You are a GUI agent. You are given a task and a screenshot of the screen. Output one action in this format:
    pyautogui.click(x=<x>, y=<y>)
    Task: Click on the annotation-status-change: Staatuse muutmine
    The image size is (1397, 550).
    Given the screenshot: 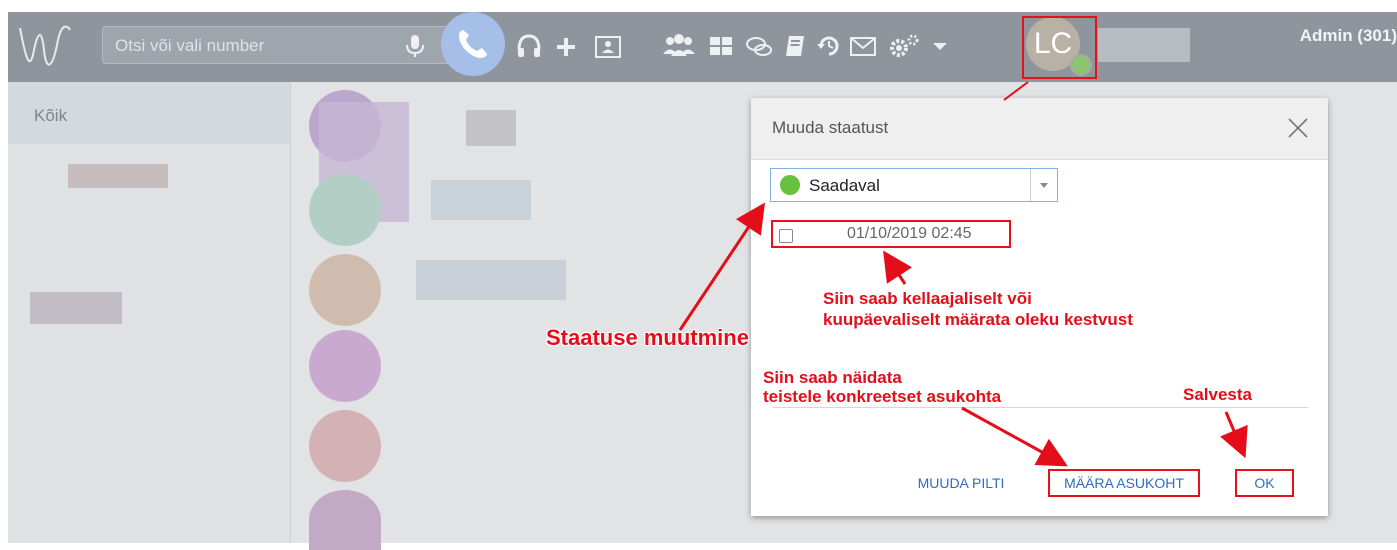 What is the action you would take?
    pyautogui.click(x=647, y=337)
    